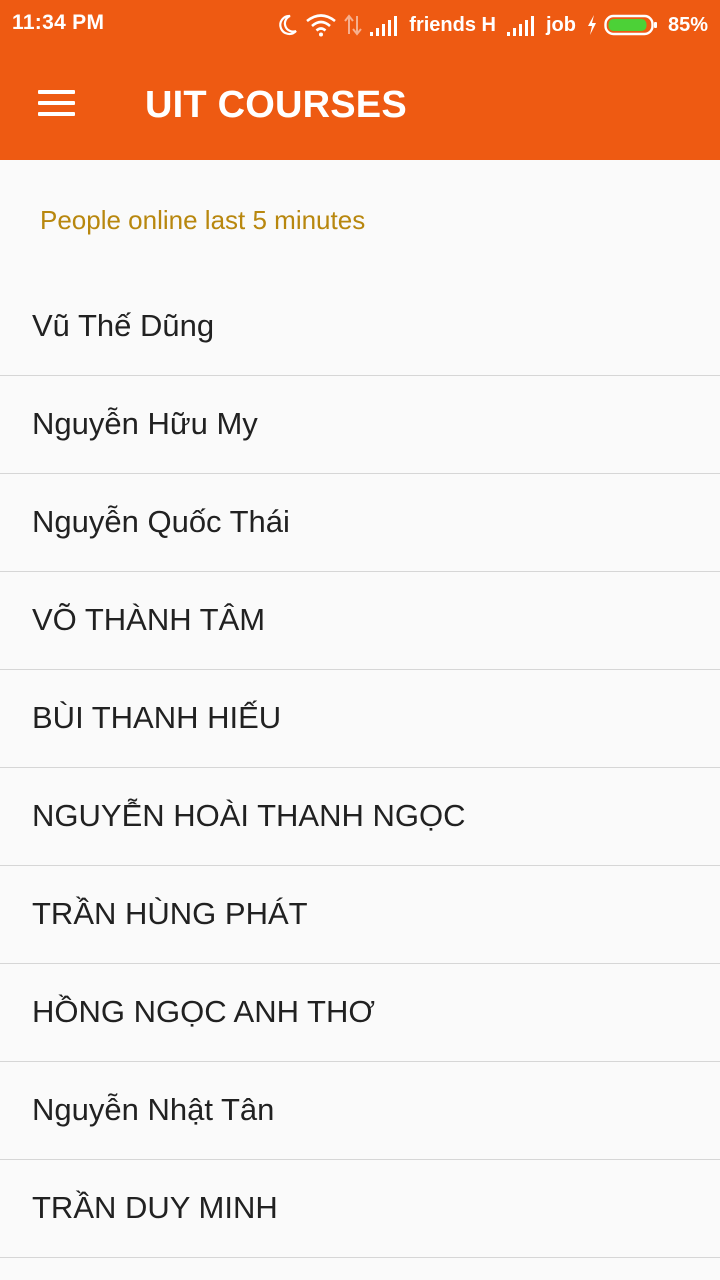 This screenshot has height=1280, width=720. Describe the element at coordinates (353, 25) in the screenshot. I see `data-transfer-icon` at that location.